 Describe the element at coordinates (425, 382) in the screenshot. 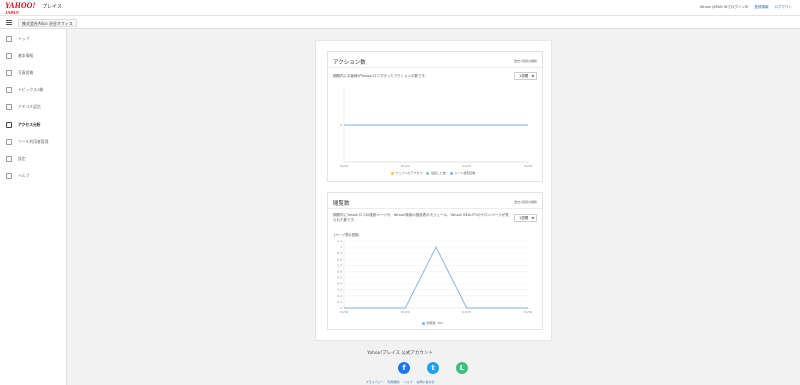

I see `footer-link-contact: お問い合わせ` at that location.